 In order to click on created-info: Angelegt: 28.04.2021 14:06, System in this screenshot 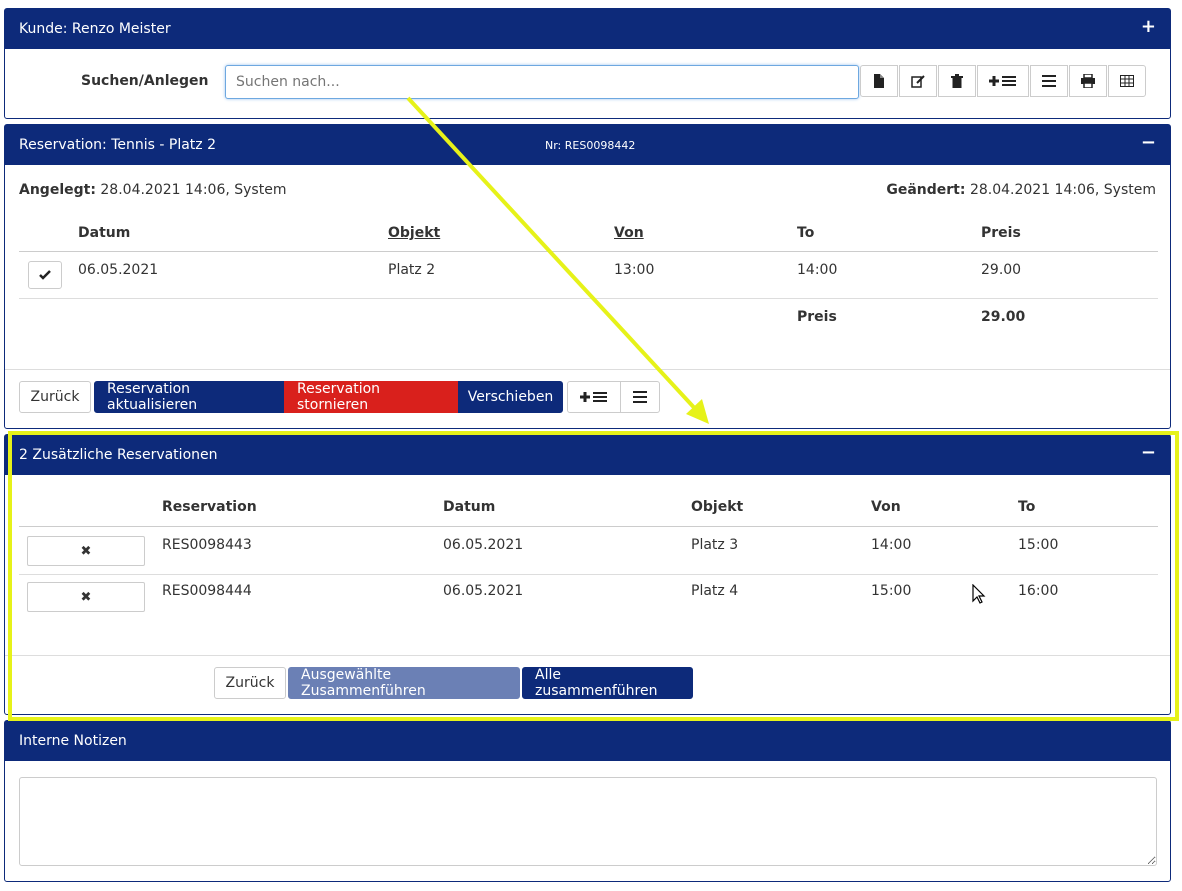, I will do `click(152, 190)`.